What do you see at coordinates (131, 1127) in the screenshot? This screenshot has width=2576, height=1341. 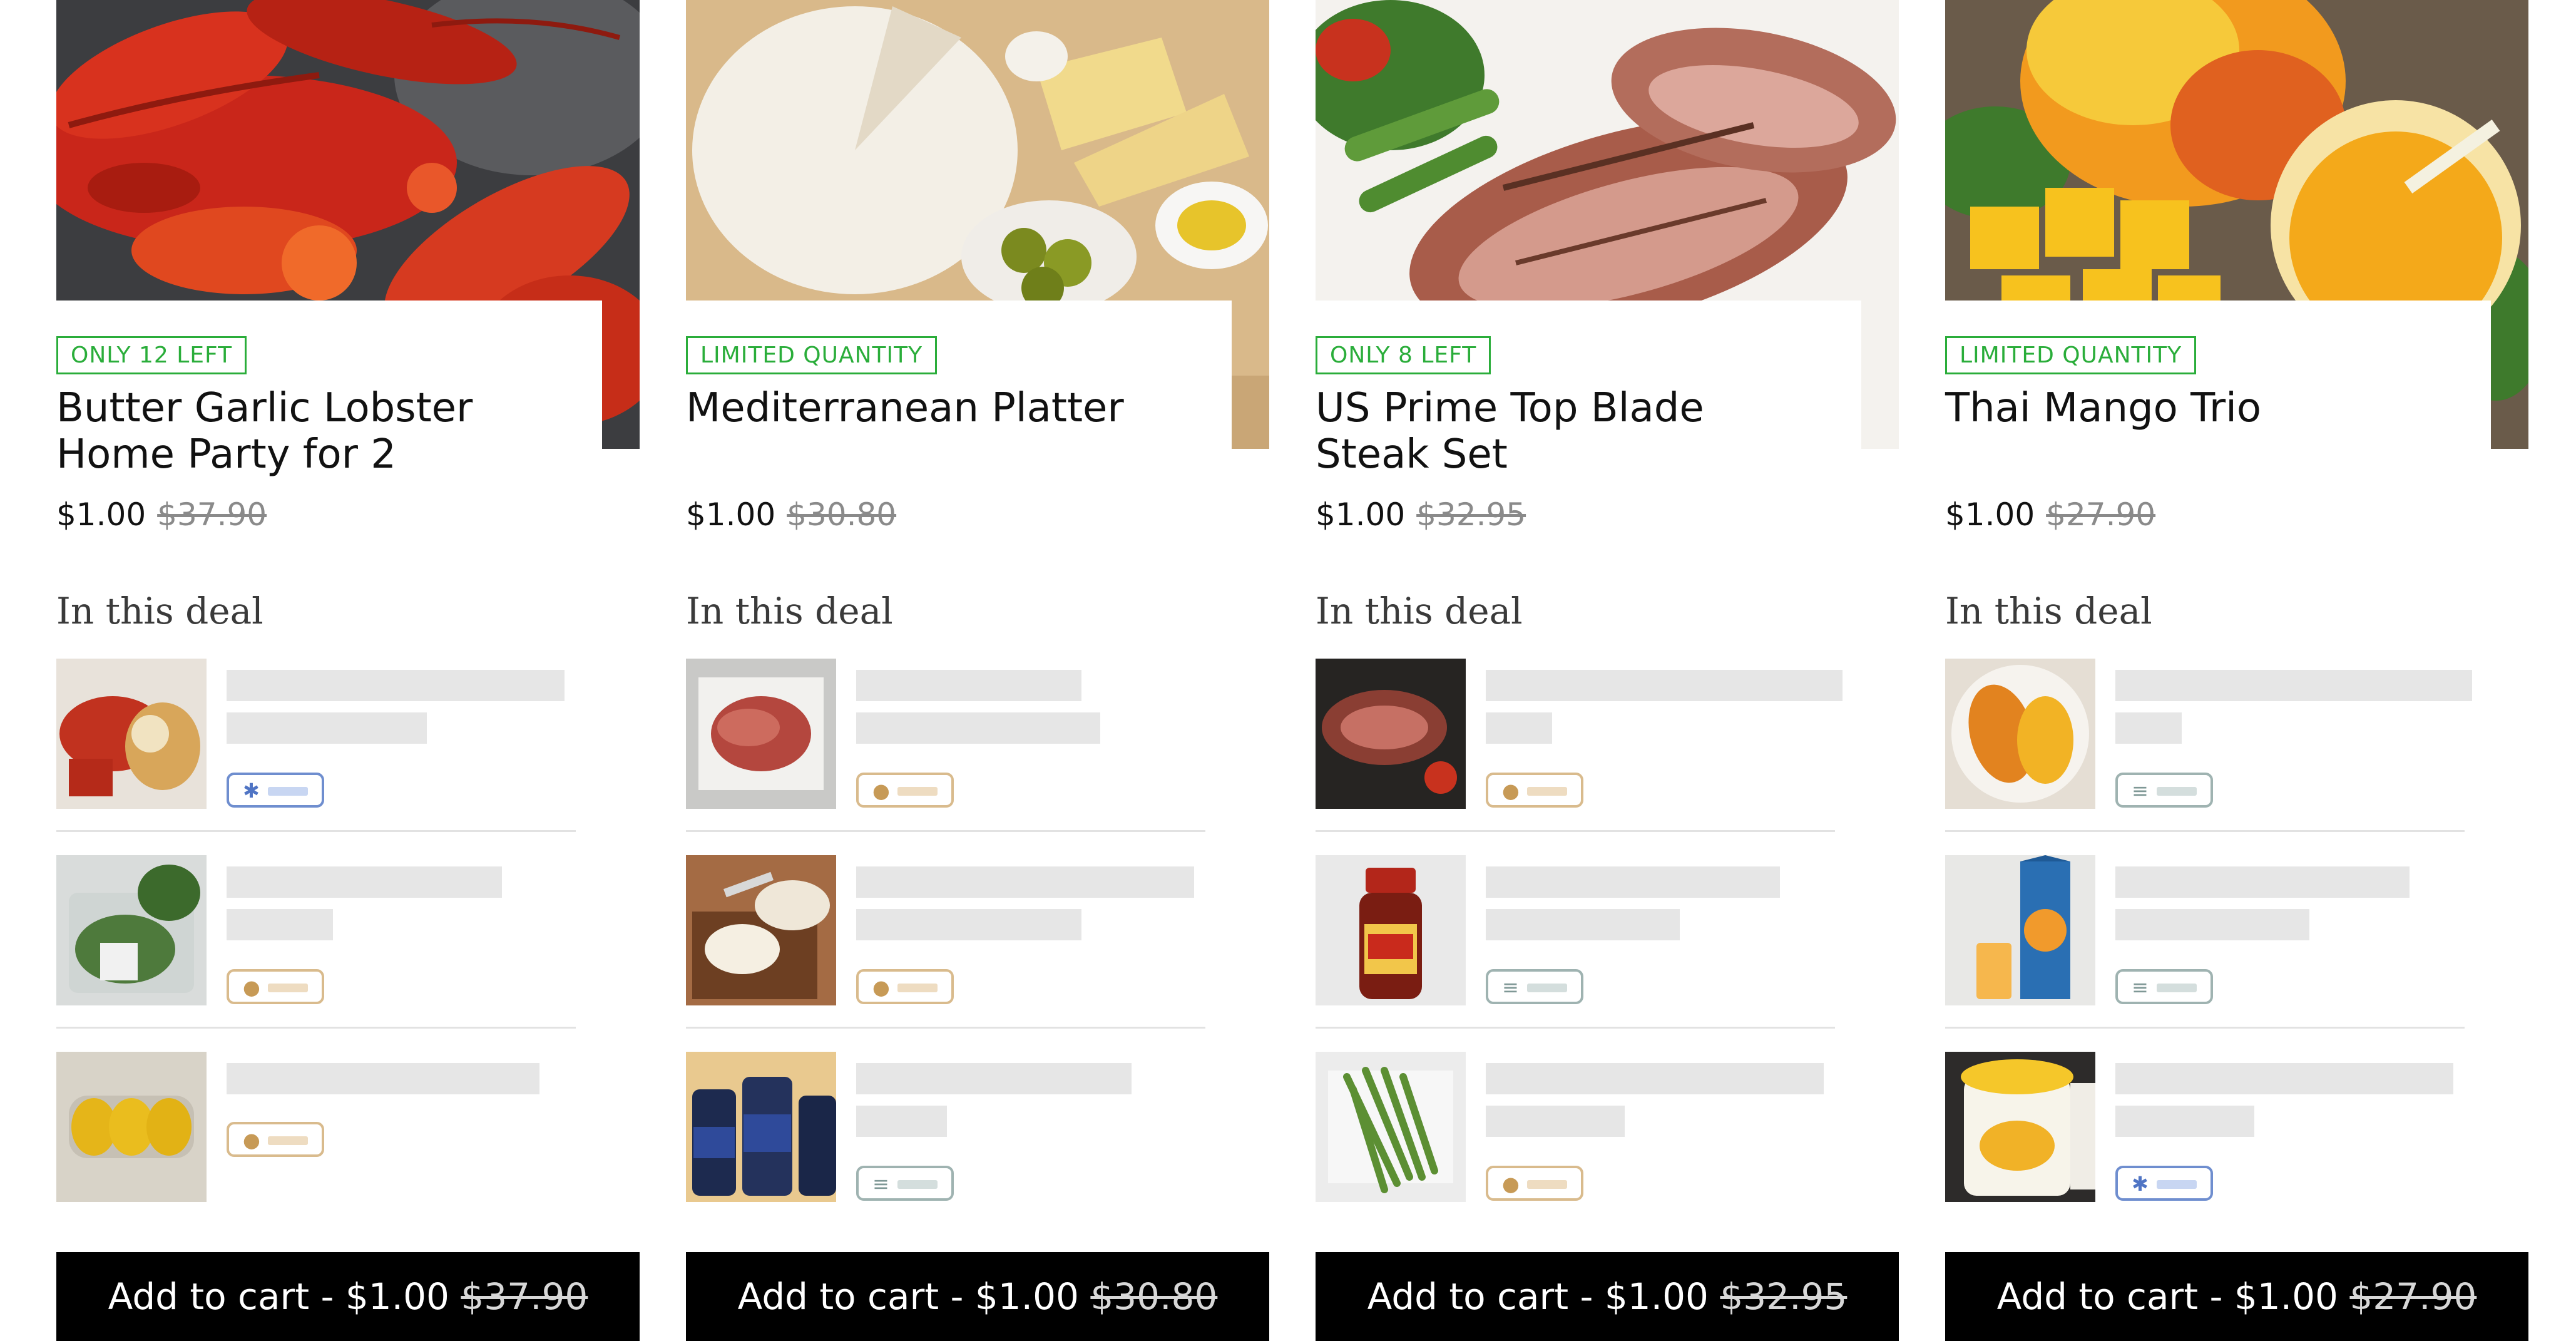 I see `item-thumbnail-lemons-pack` at bounding box center [131, 1127].